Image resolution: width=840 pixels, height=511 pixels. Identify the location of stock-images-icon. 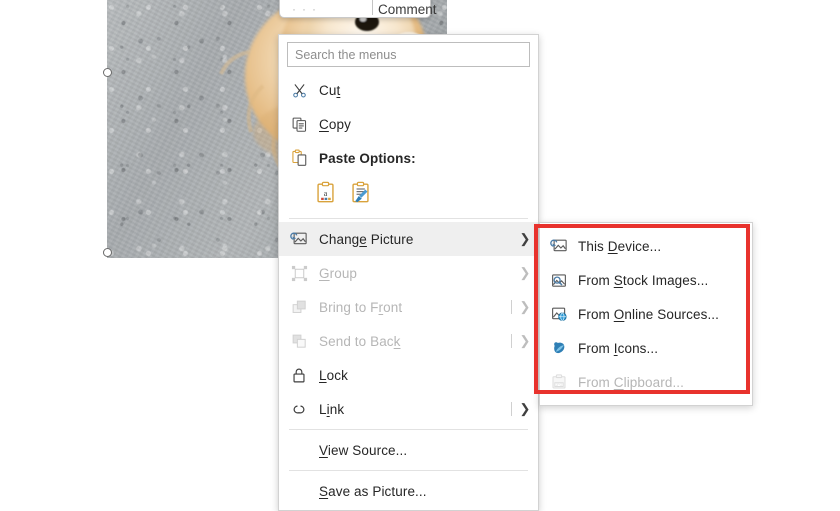
(559, 280).